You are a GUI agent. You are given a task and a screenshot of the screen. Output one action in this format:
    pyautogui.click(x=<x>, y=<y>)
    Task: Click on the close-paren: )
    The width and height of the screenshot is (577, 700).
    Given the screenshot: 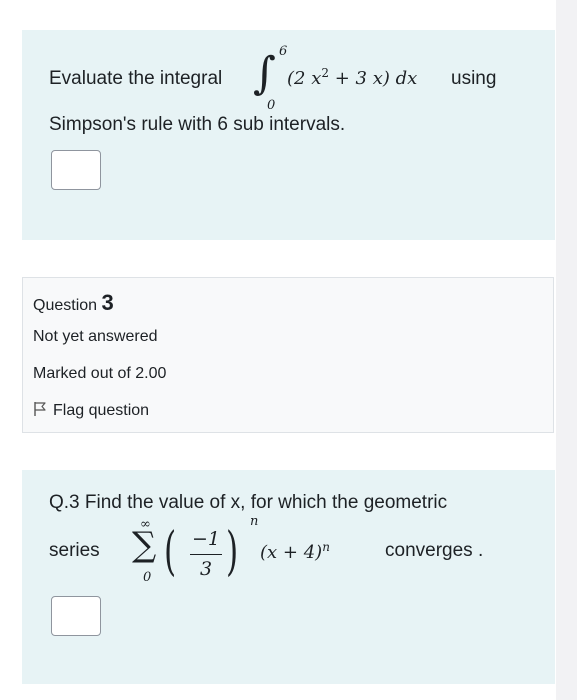 What is the action you would take?
    pyautogui.click(x=232, y=552)
    